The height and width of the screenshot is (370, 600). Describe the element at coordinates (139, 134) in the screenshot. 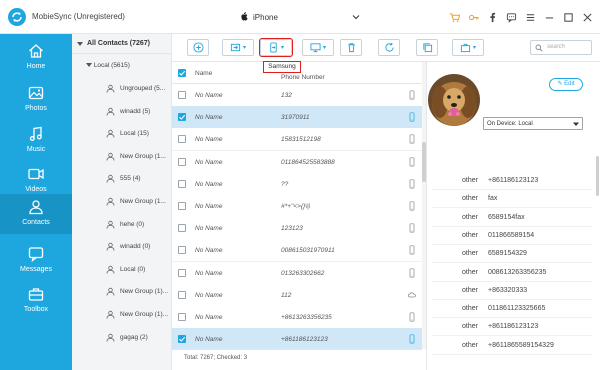

I see `group-item: Local (15)` at that location.